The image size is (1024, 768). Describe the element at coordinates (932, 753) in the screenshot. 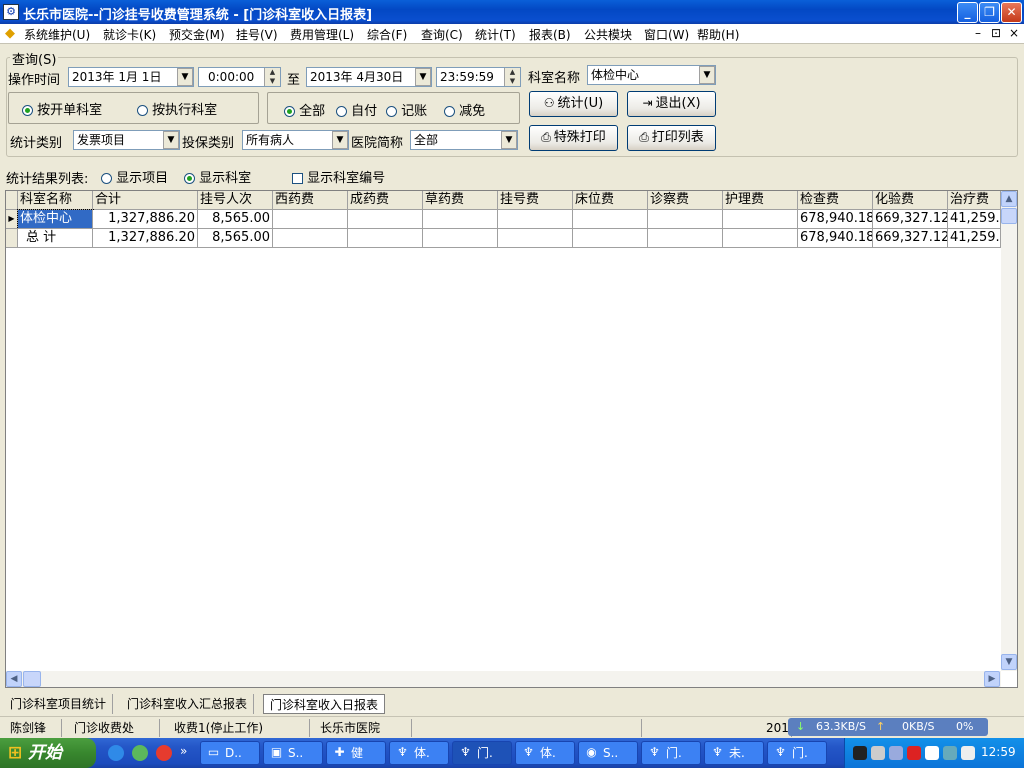

I see `shield-icon` at that location.